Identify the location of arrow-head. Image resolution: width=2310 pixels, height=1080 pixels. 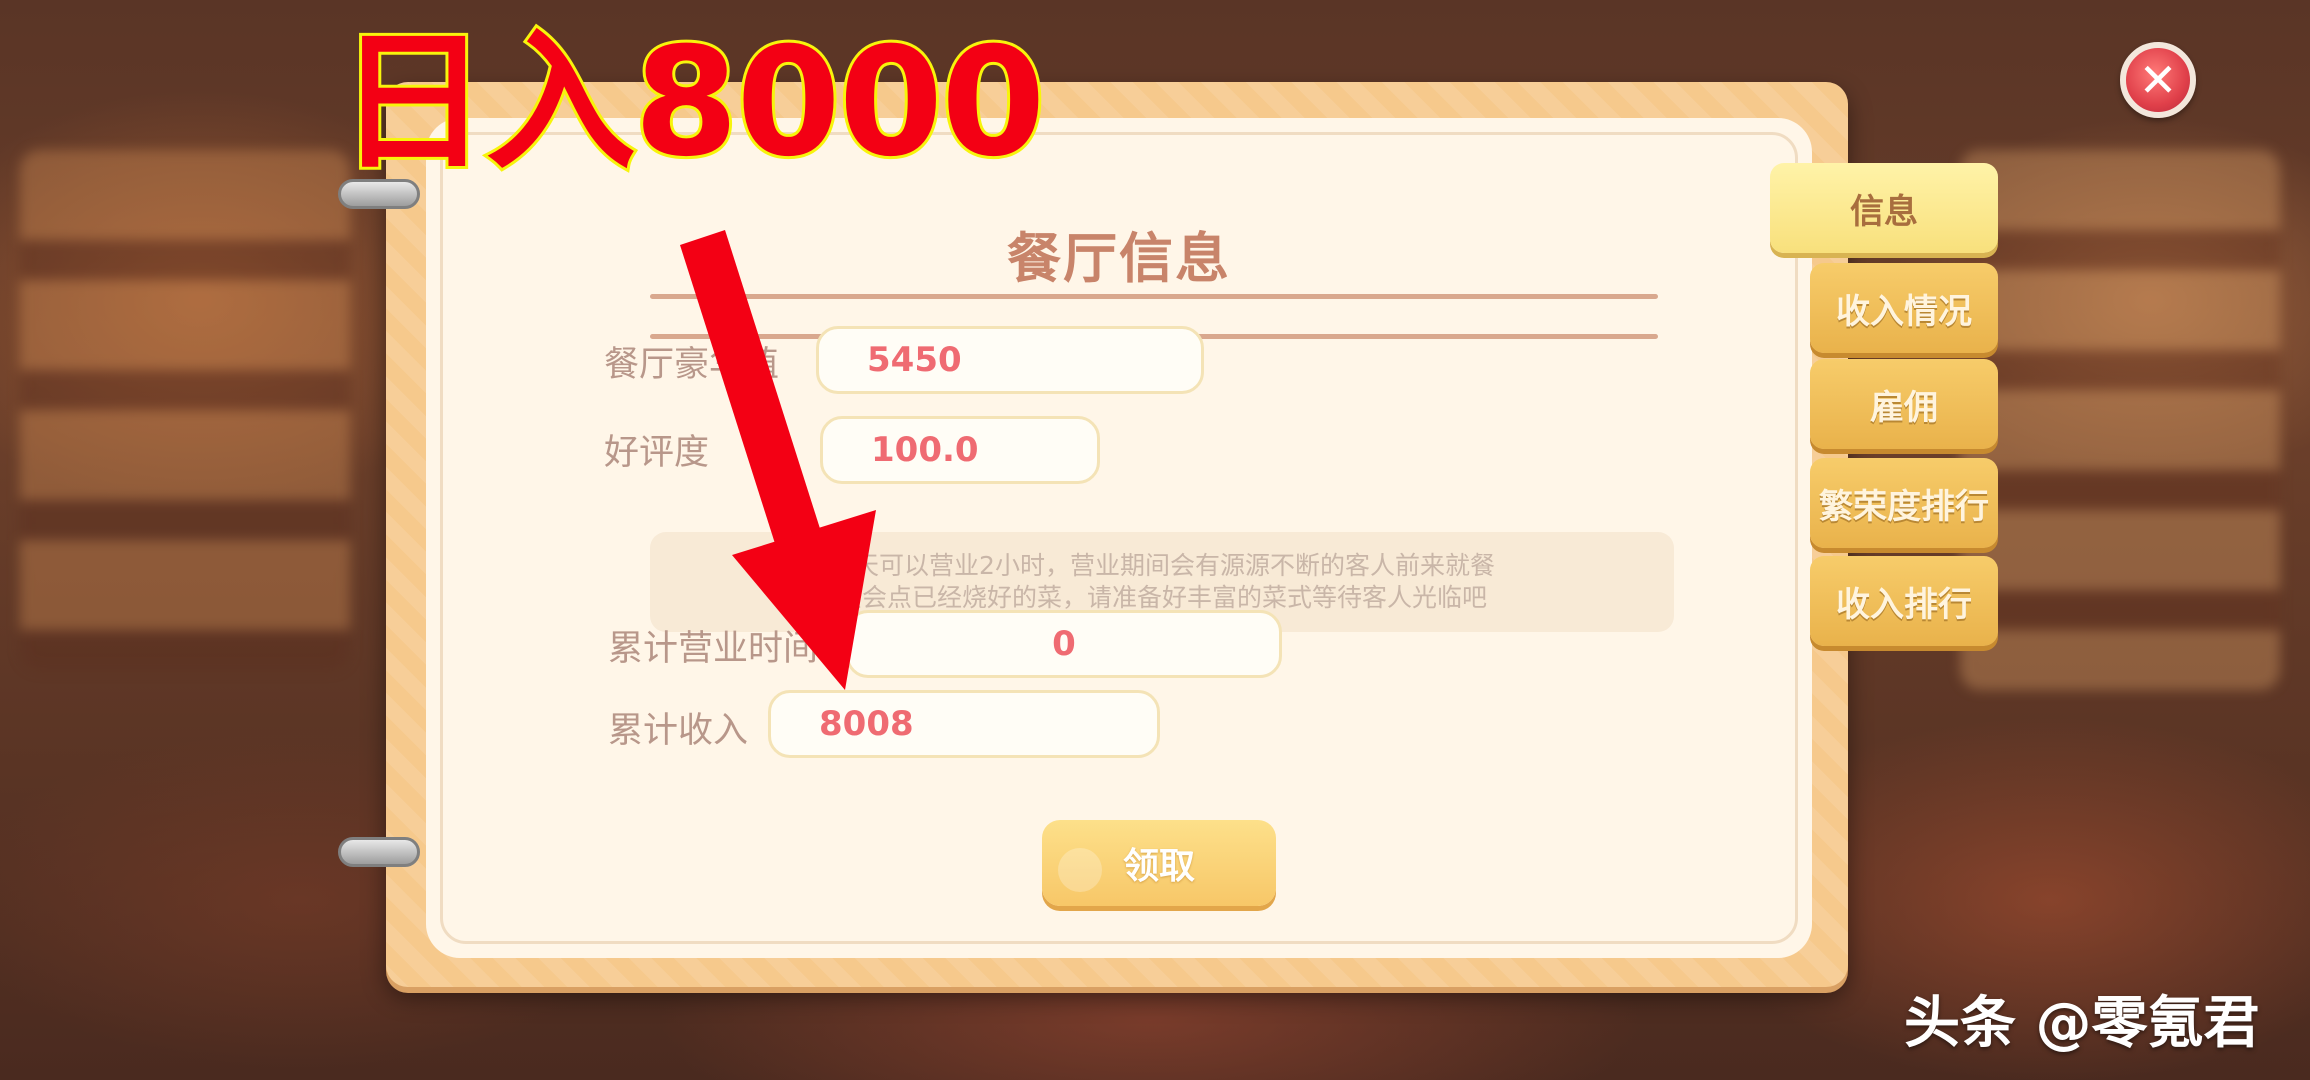
(804, 600).